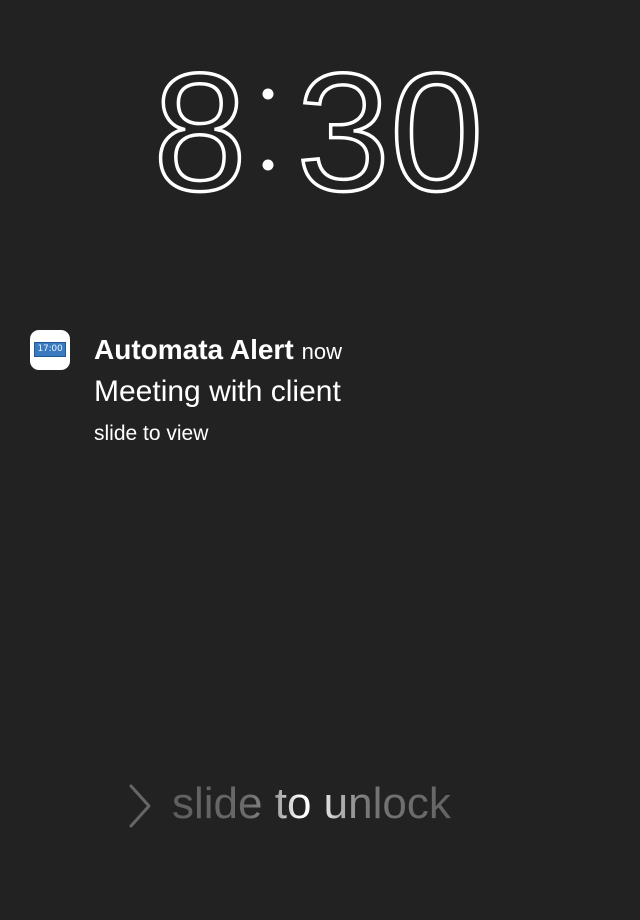 The width and height of the screenshot is (640, 920). What do you see at coordinates (194, 349) in the screenshot?
I see `notification-app-name: Automata Alert` at bounding box center [194, 349].